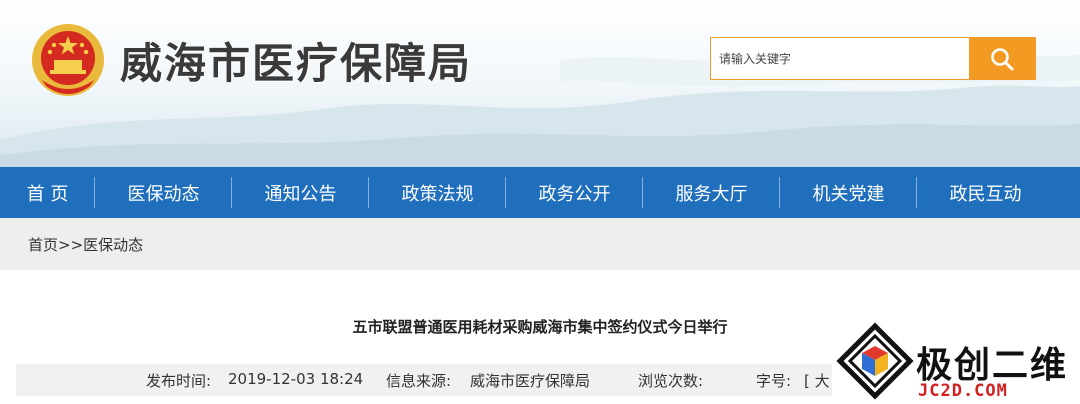 The width and height of the screenshot is (1080, 404). What do you see at coordinates (43, 245) in the screenshot?
I see `breadcrumb-home-link: 首页` at bounding box center [43, 245].